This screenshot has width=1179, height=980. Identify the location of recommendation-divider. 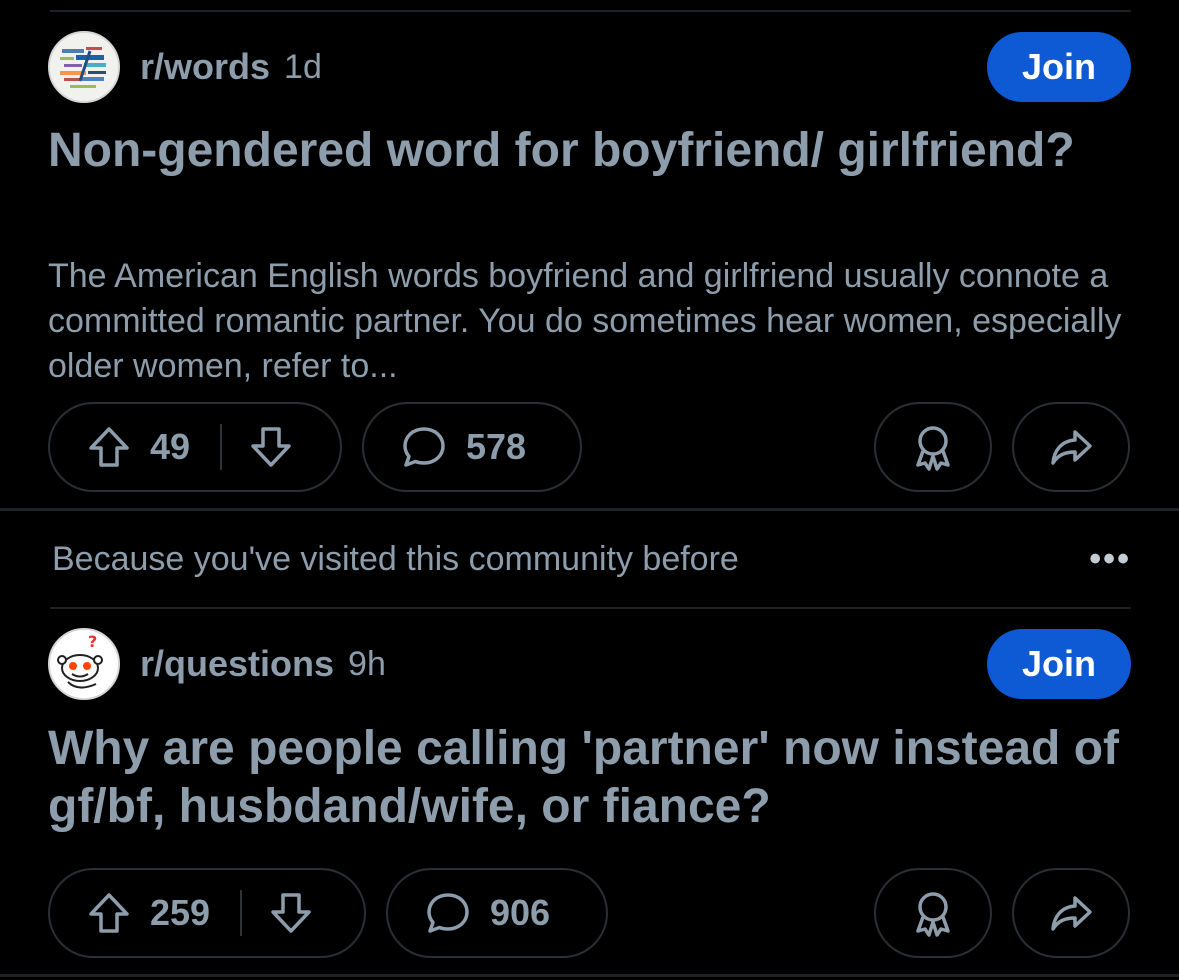
(590, 608).